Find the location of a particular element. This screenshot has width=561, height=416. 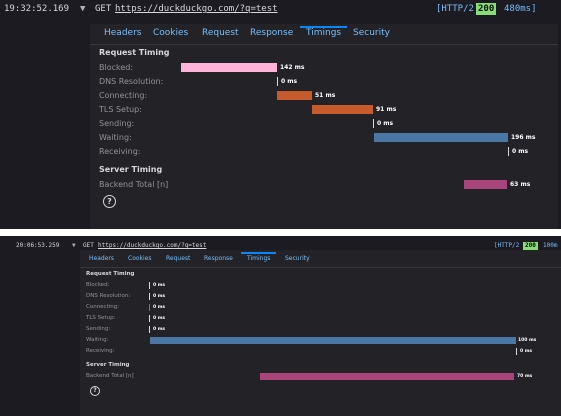

timing-value-tls: 91 ms is located at coordinates (386, 109).